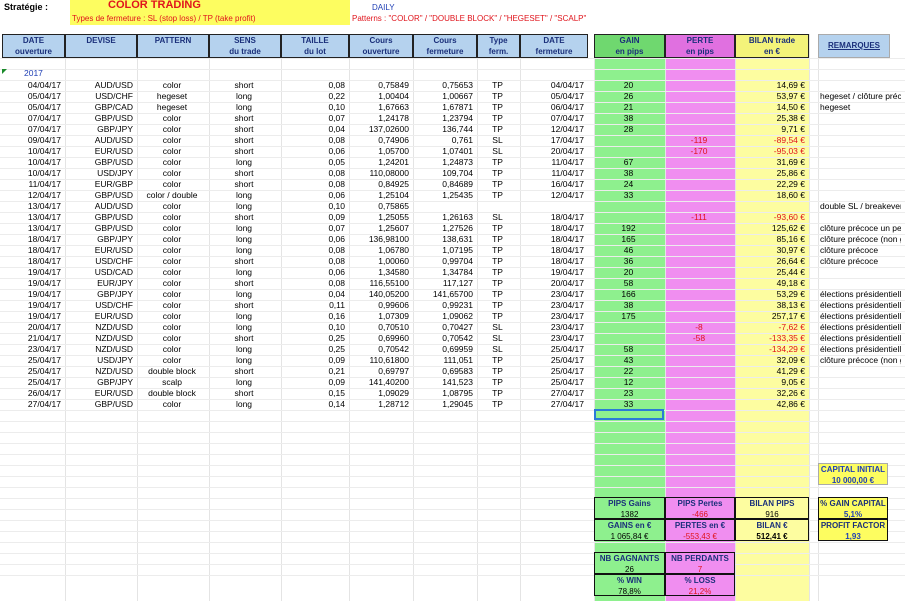  Describe the element at coordinates (32, 338) in the screenshot. I see `cell-date-ouv: 21/04/17` at that location.